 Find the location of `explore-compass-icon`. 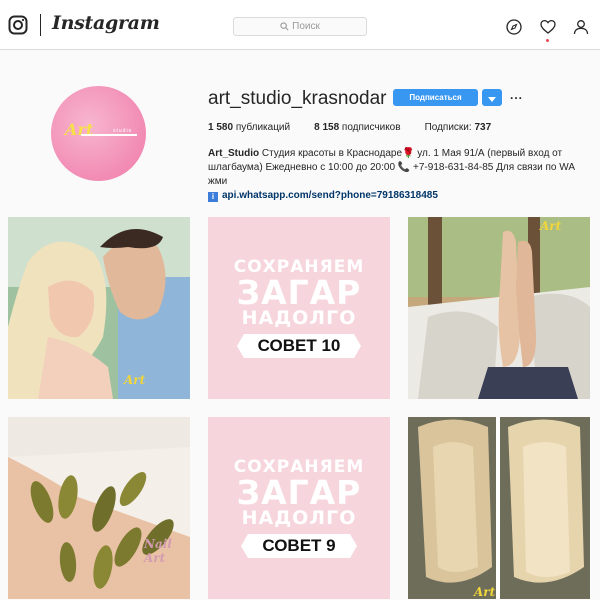

explore-compass-icon is located at coordinates (514, 27).